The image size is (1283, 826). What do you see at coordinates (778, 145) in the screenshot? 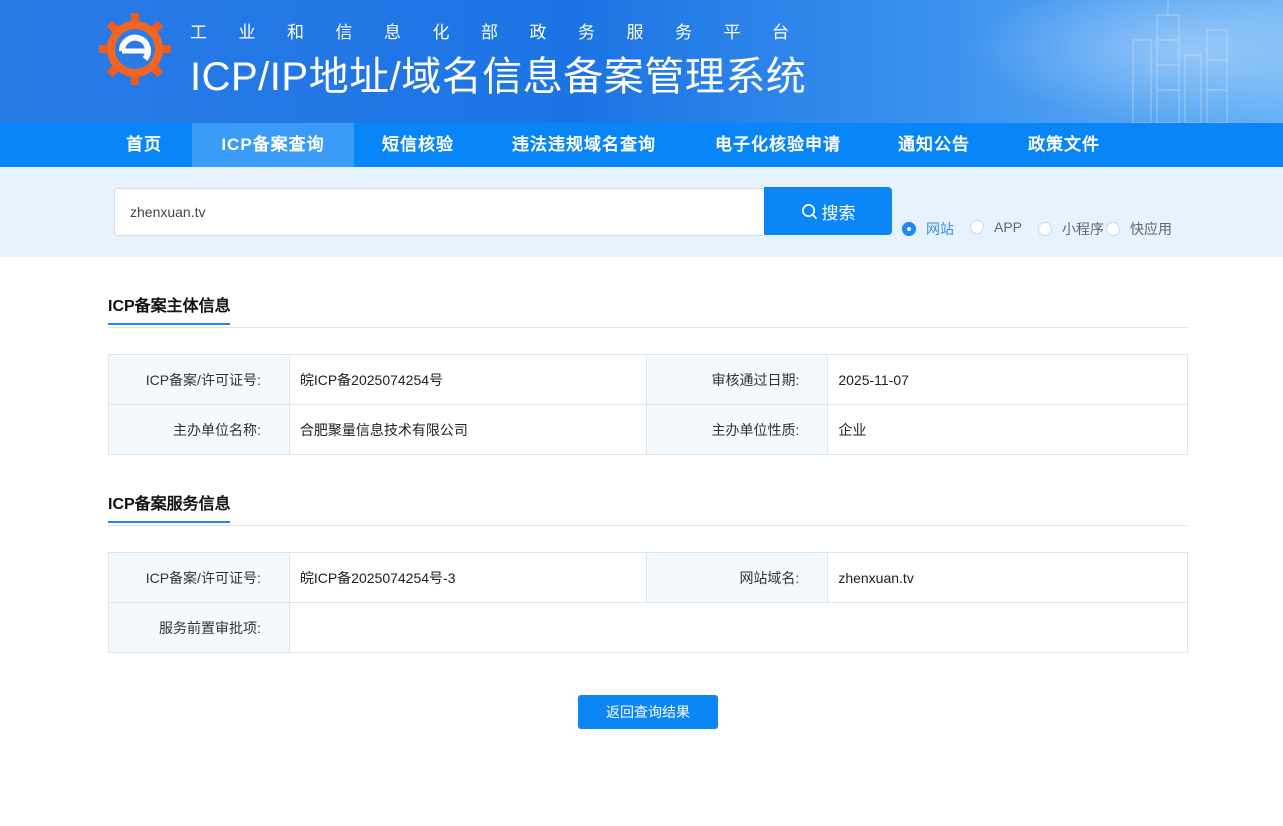
I see `nav-electronic-verify: 电子化核验申请` at bounding box center [778, 145].